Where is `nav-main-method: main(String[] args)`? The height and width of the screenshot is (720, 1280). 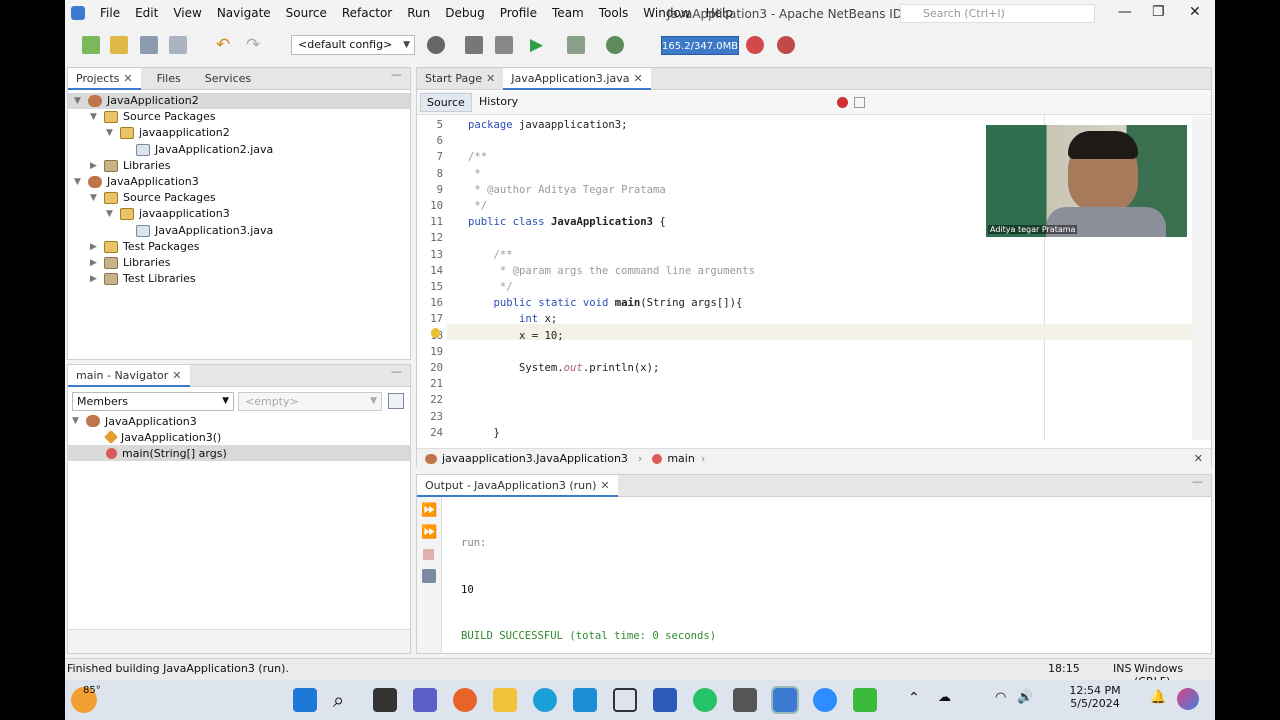
nav-main-method: main(String[] args) is located at coordinates (239, 453).